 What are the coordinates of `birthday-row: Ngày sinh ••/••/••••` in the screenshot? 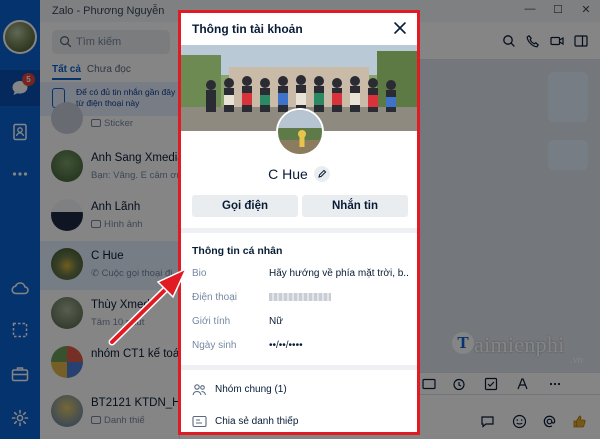 It's located at (302, 347).